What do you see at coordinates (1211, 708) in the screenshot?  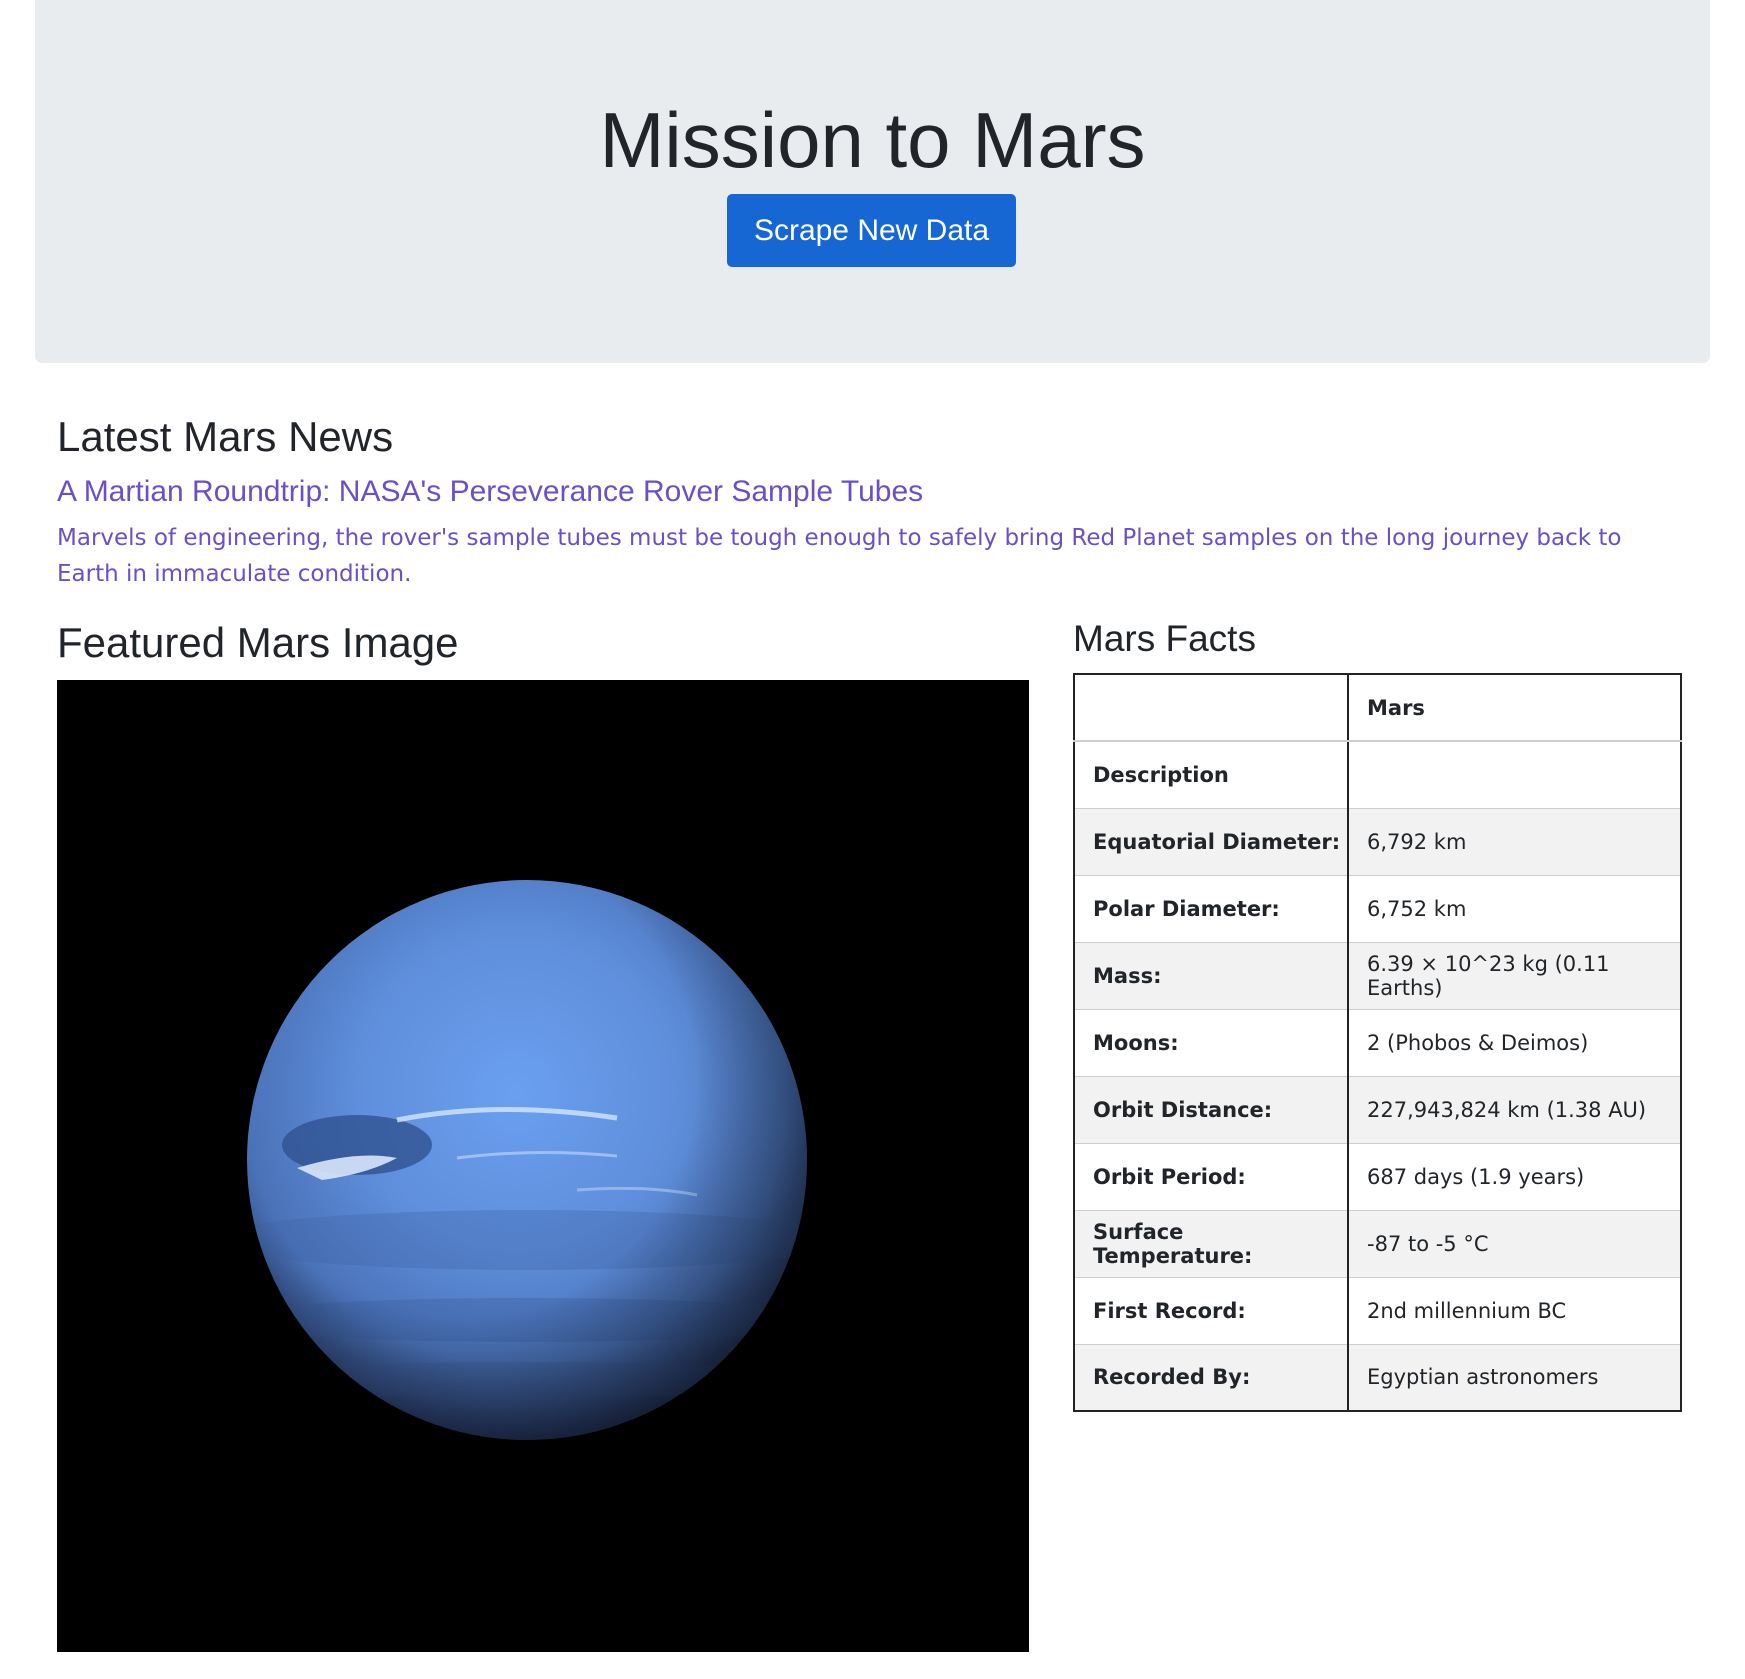 I see `column-header-label` at bounding box center [1211, 708].